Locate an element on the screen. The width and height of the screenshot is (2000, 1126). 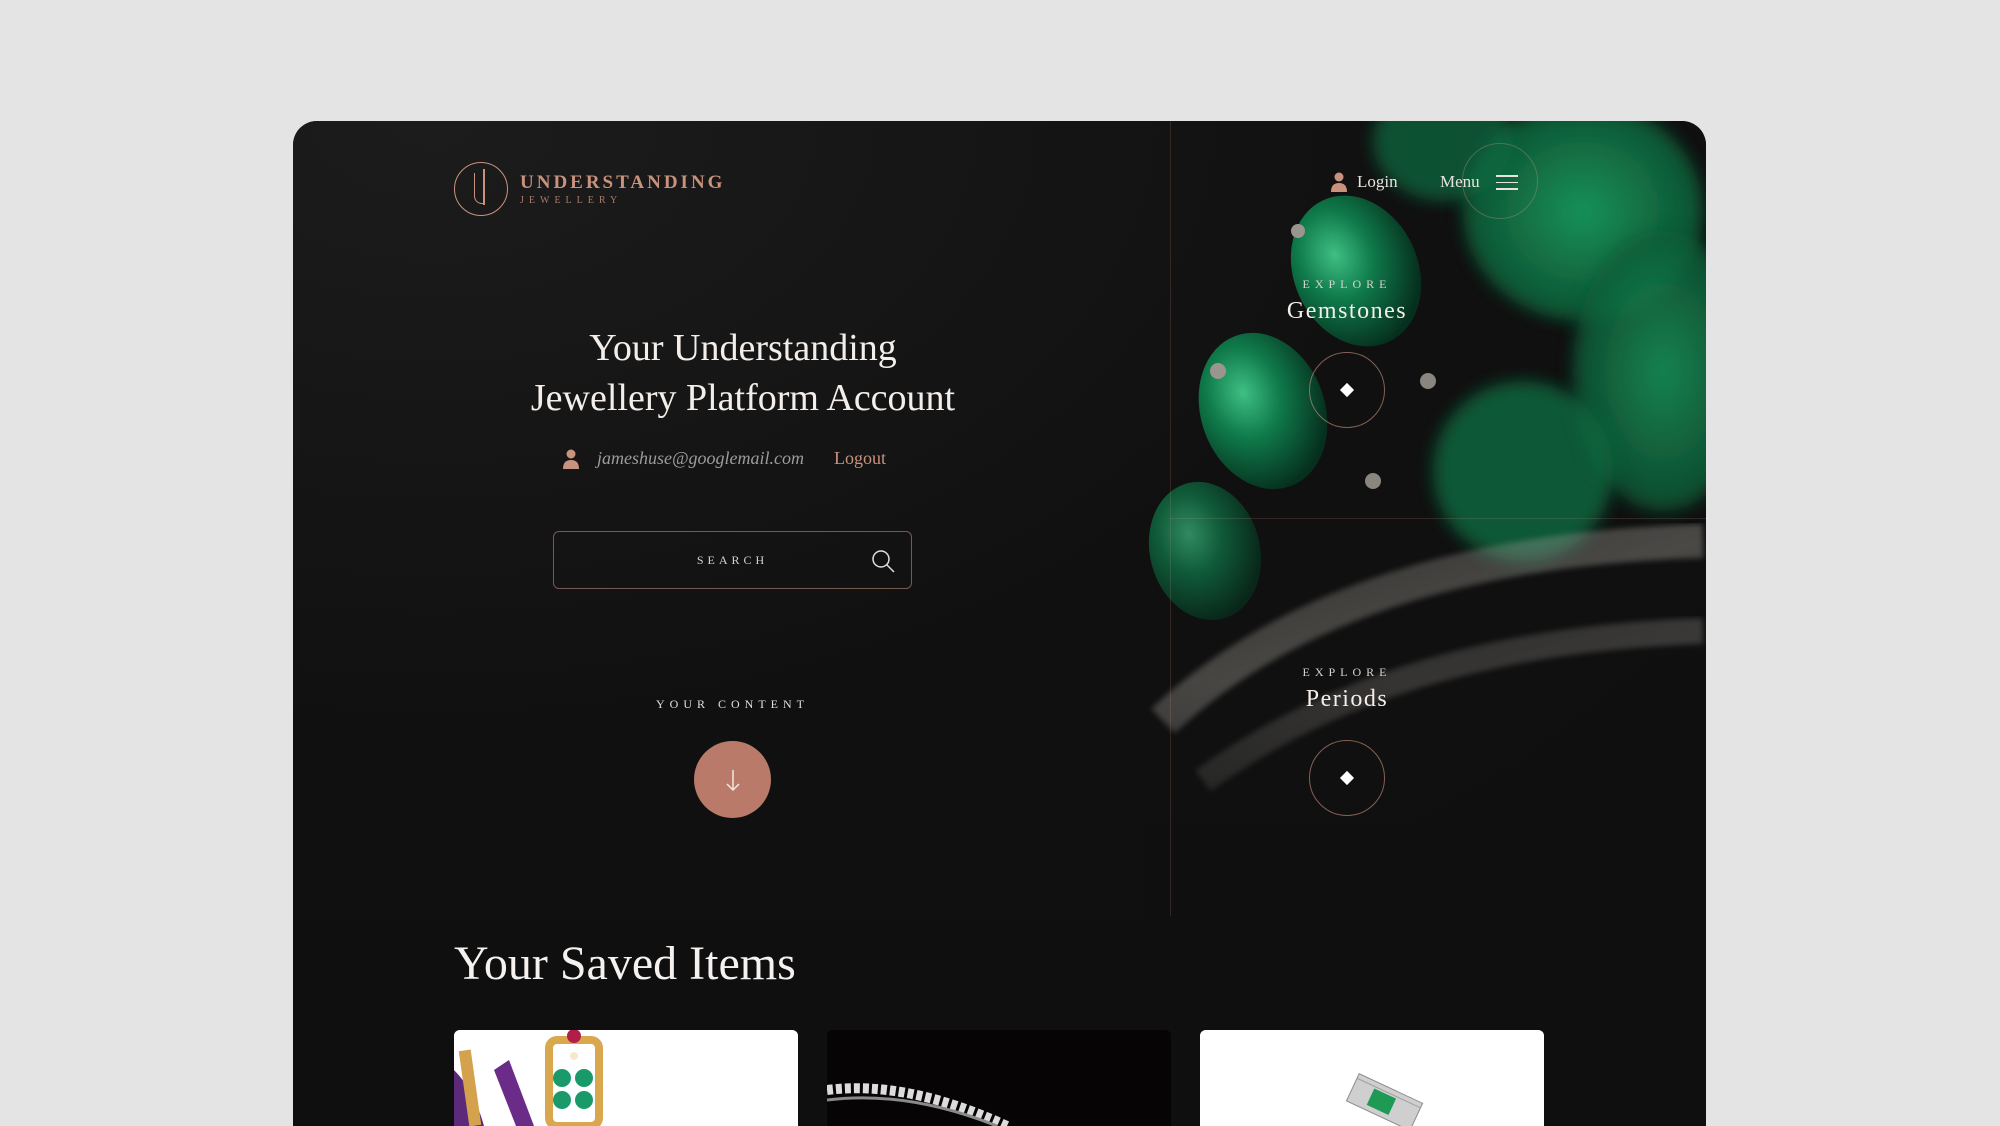
explore-periods: EXPLORE Periods is located at coordinates (1347, 689).